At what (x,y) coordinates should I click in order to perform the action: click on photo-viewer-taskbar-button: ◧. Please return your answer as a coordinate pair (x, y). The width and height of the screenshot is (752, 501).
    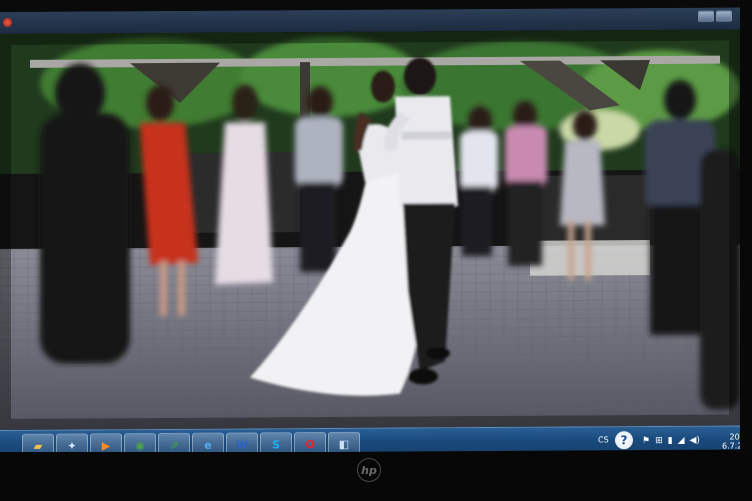
    Looking at the image, I should click on (344, 442).